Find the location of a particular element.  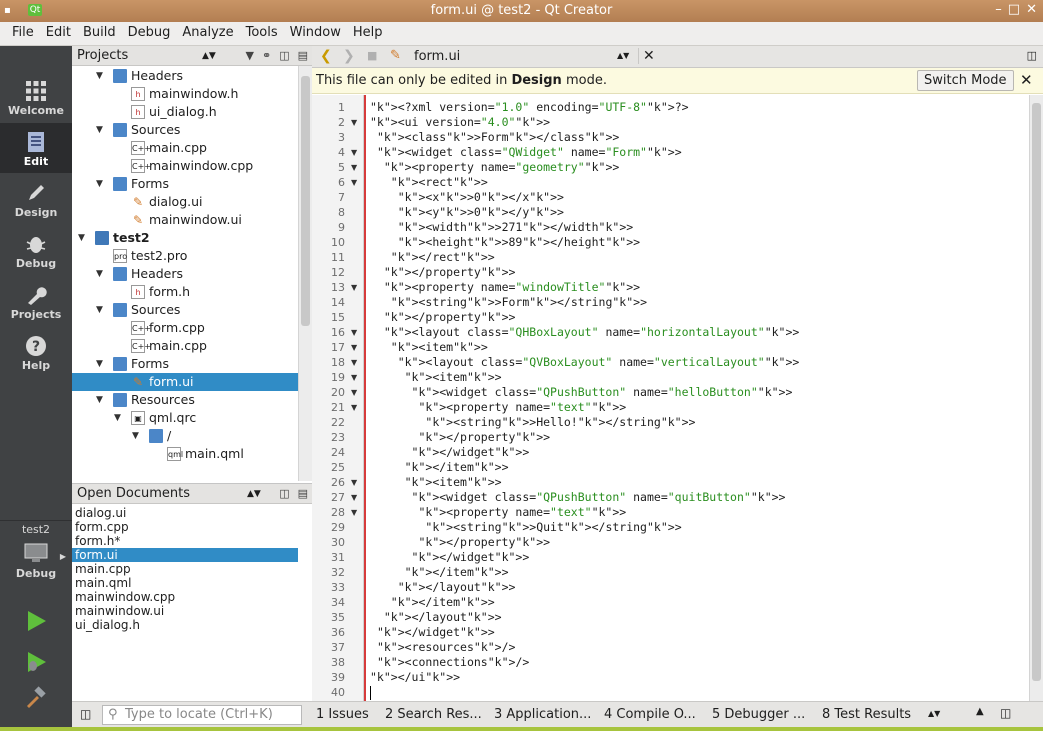

menu-analyze: Analyze is located at coordinates (207, 33).